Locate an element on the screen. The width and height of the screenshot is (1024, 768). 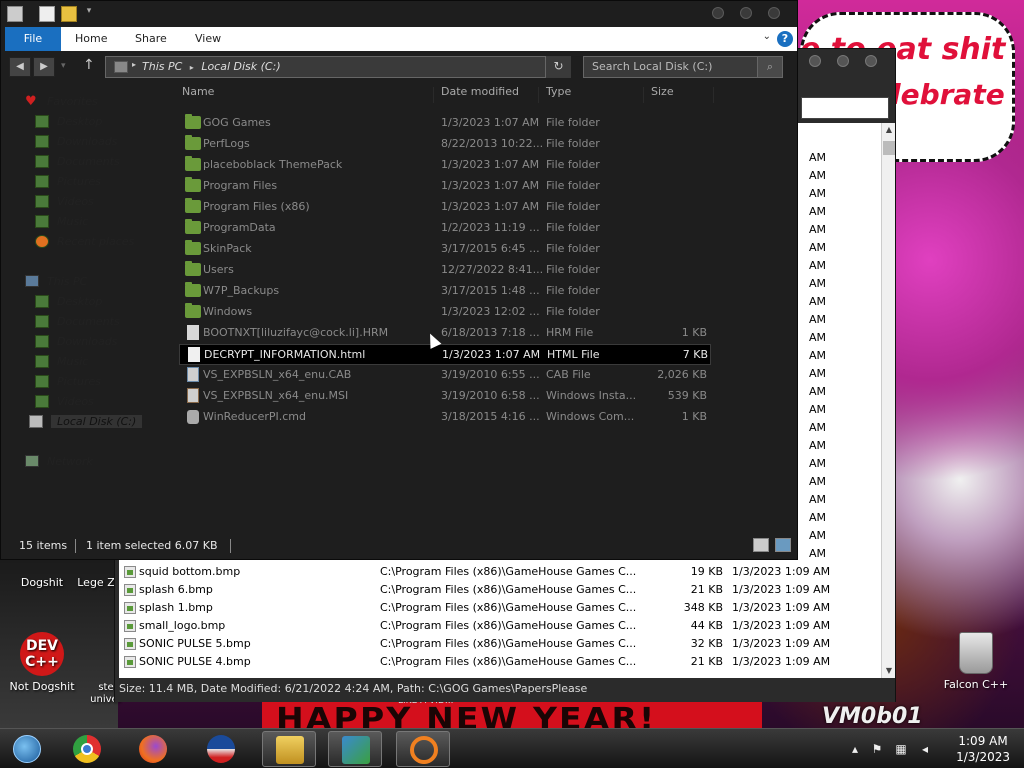
folder-row: W7P_Backups 3/17/2015 1:48 ... File folder is located at coordinates (445, 291).